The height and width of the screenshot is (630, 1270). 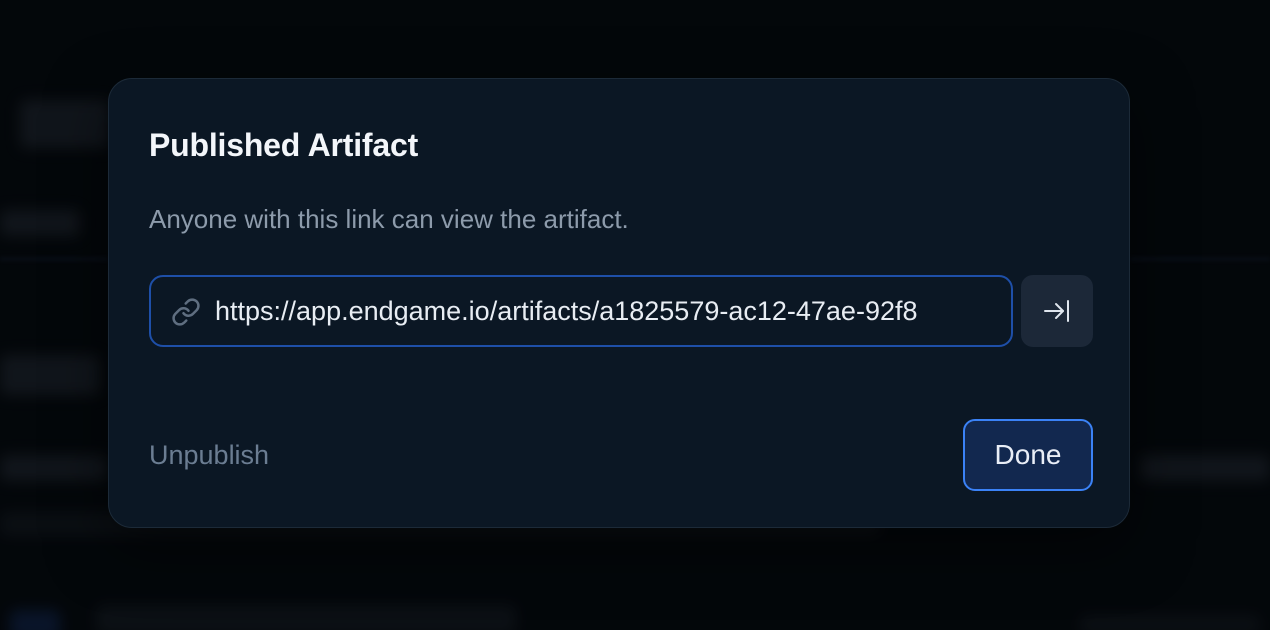 I want to click on arrow-right-to-bar-icon, so click(x=1056, y=311).